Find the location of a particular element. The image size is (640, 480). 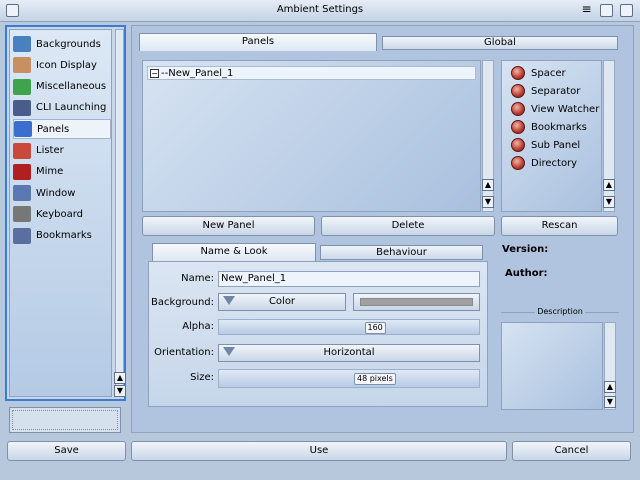

sidebar-item-label: Keyboard is located at coordinates (60, 214).